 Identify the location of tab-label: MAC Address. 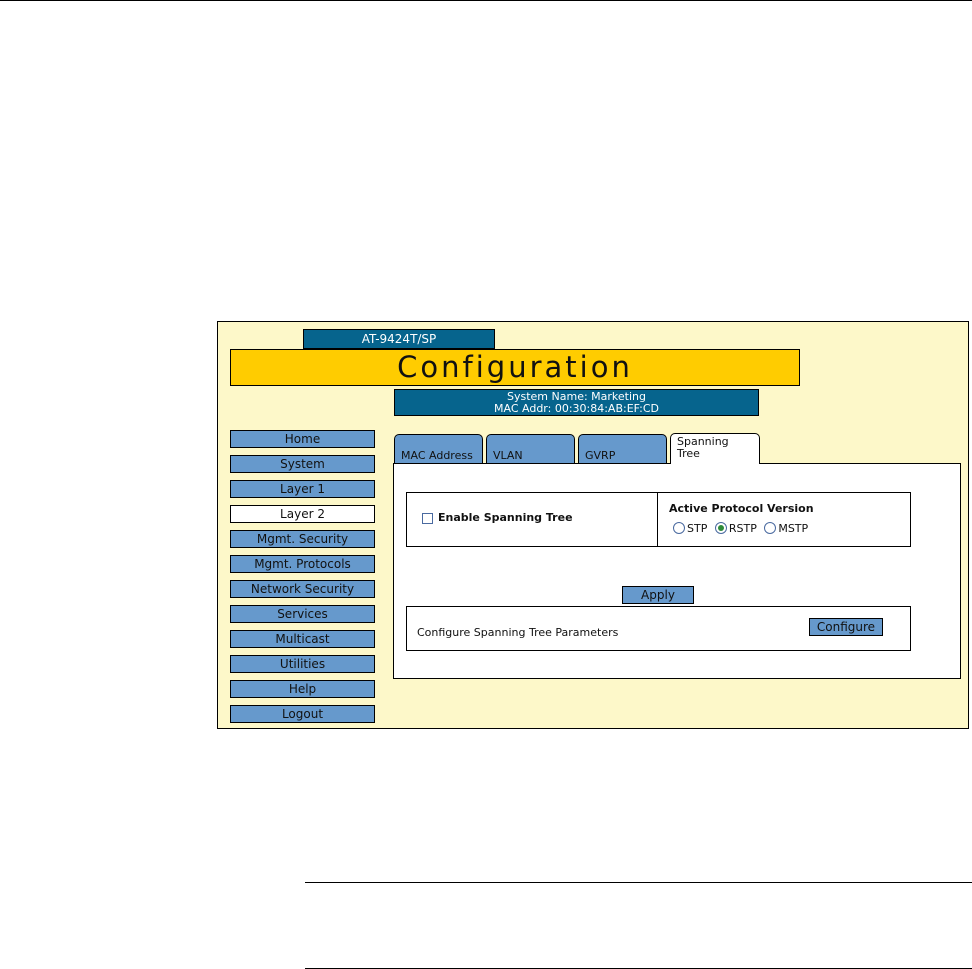
(437, 455).